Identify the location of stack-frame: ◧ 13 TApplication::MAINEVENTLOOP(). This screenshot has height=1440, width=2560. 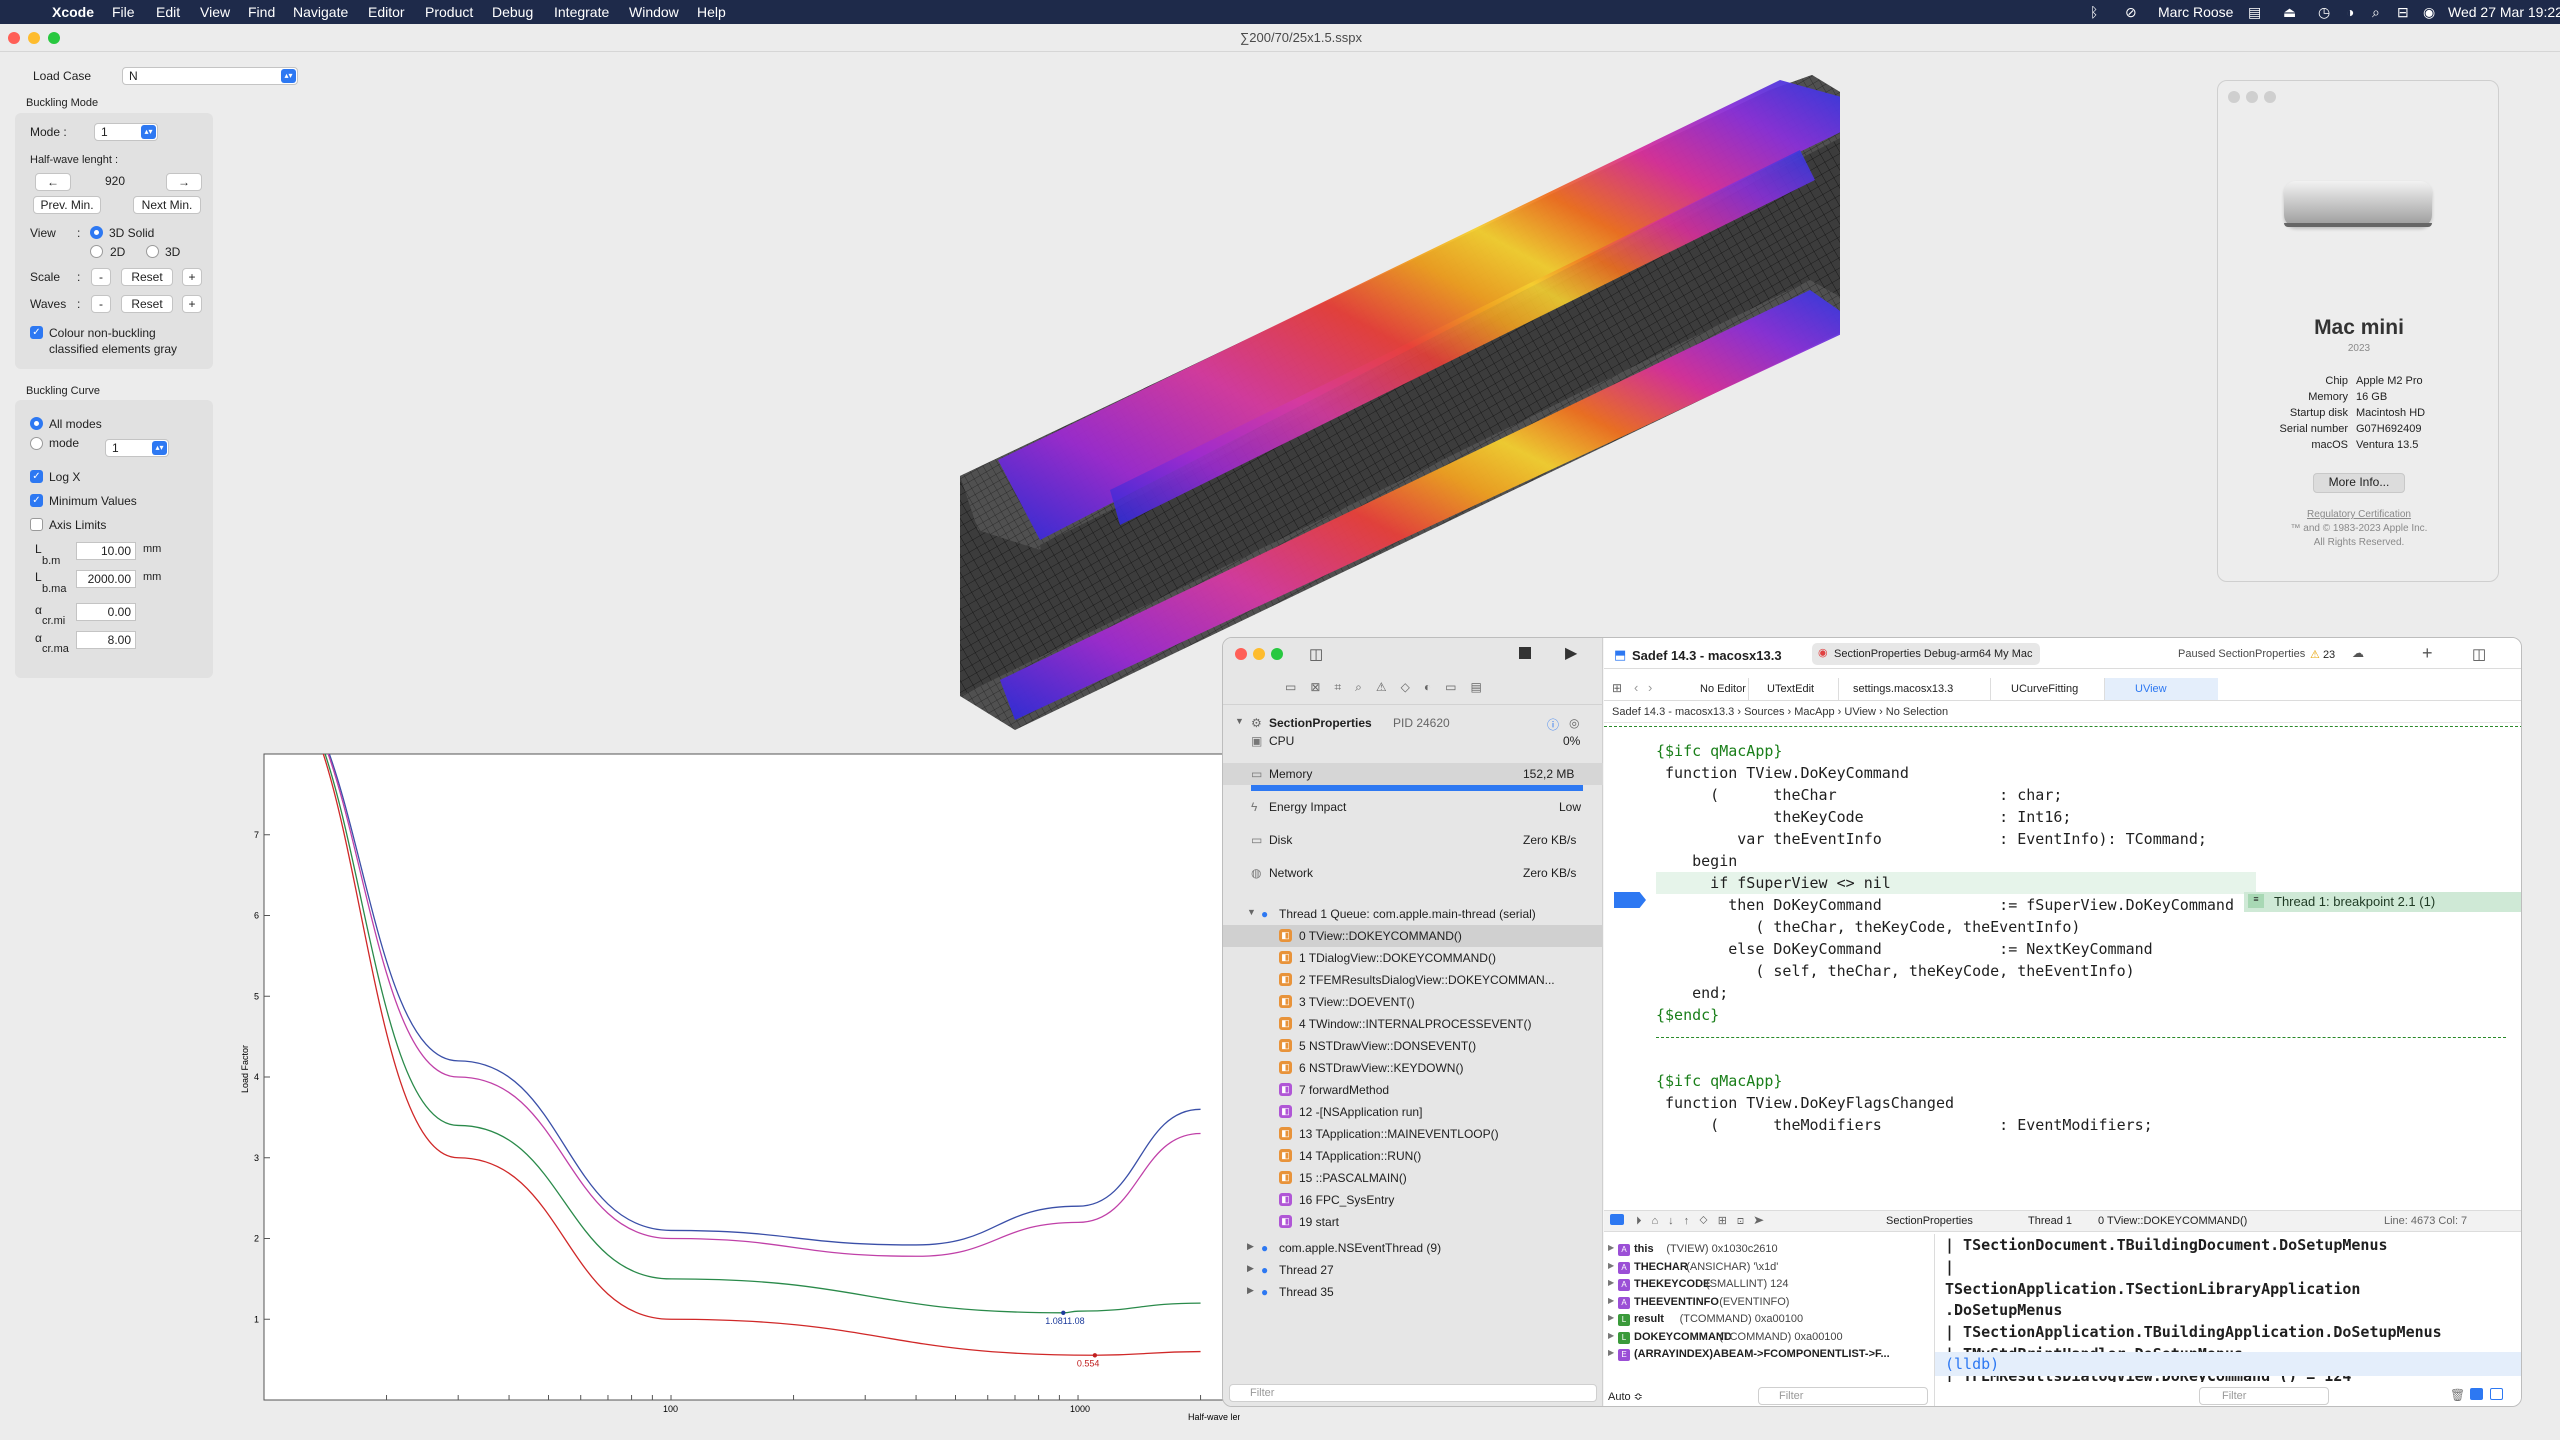
(1413, 1134).